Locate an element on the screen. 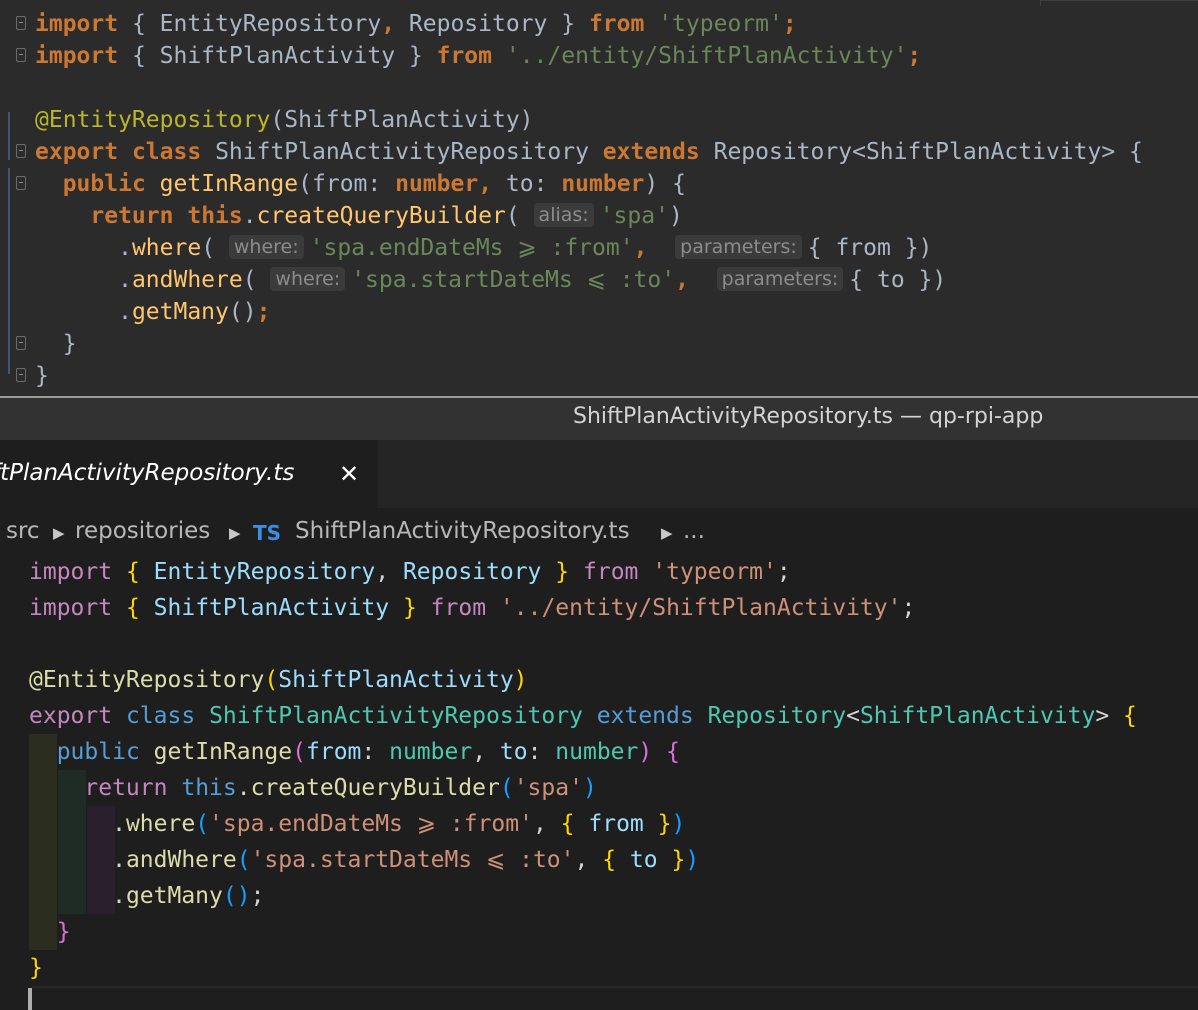  text-cursor is located at coordinates (30, 999).